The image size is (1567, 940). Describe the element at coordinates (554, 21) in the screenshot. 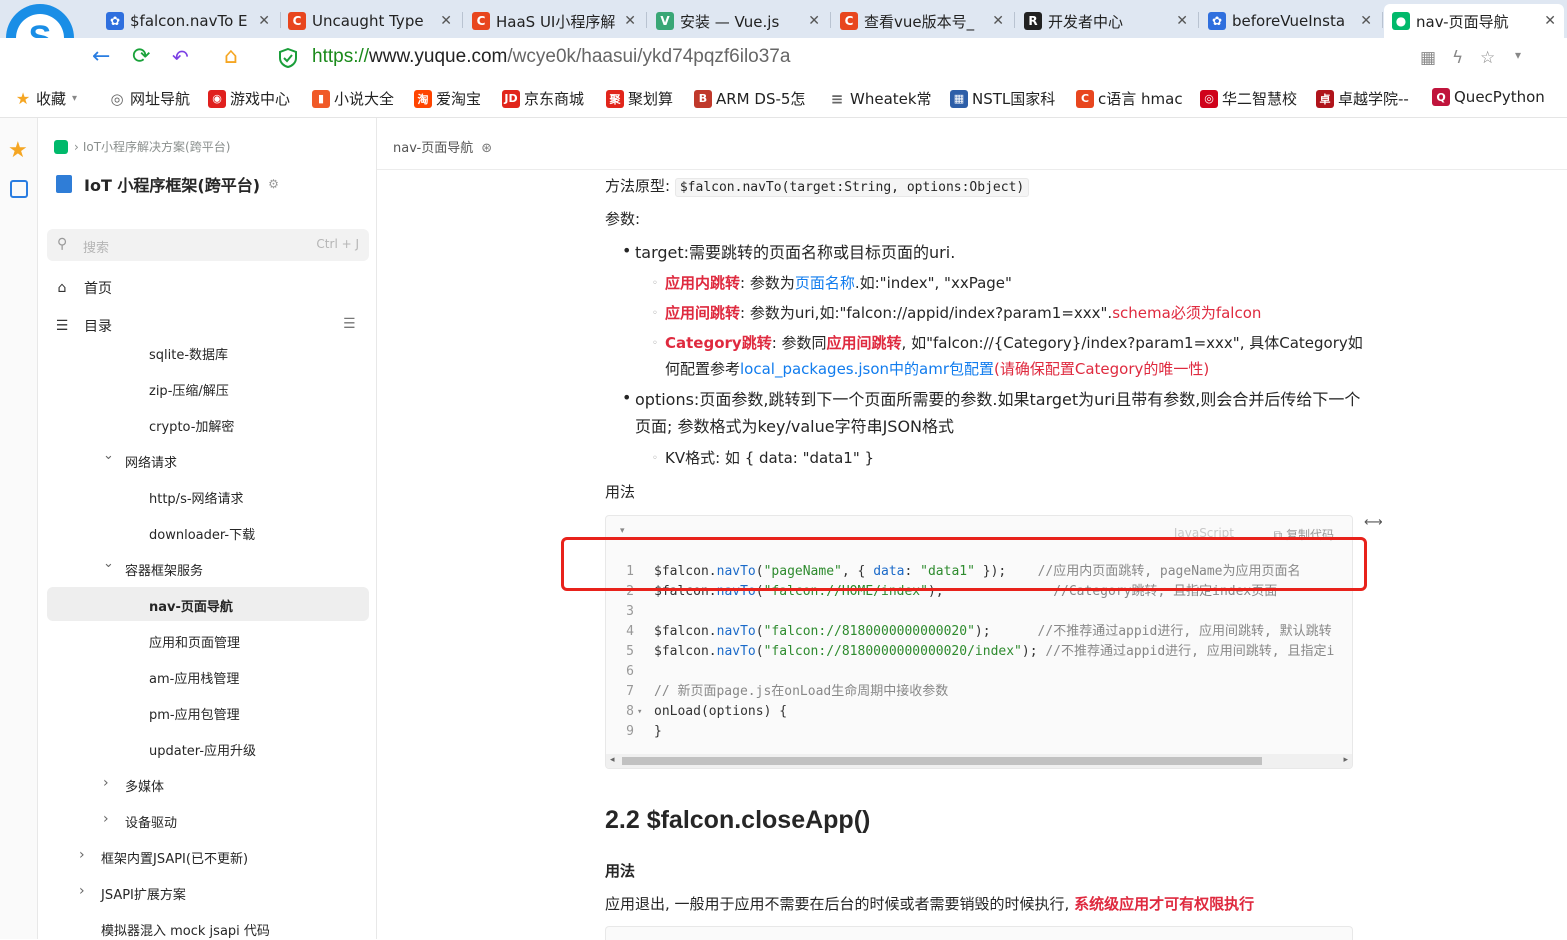

I see `browser-tab: C HaaS UI小程序解 ✕` at that location.